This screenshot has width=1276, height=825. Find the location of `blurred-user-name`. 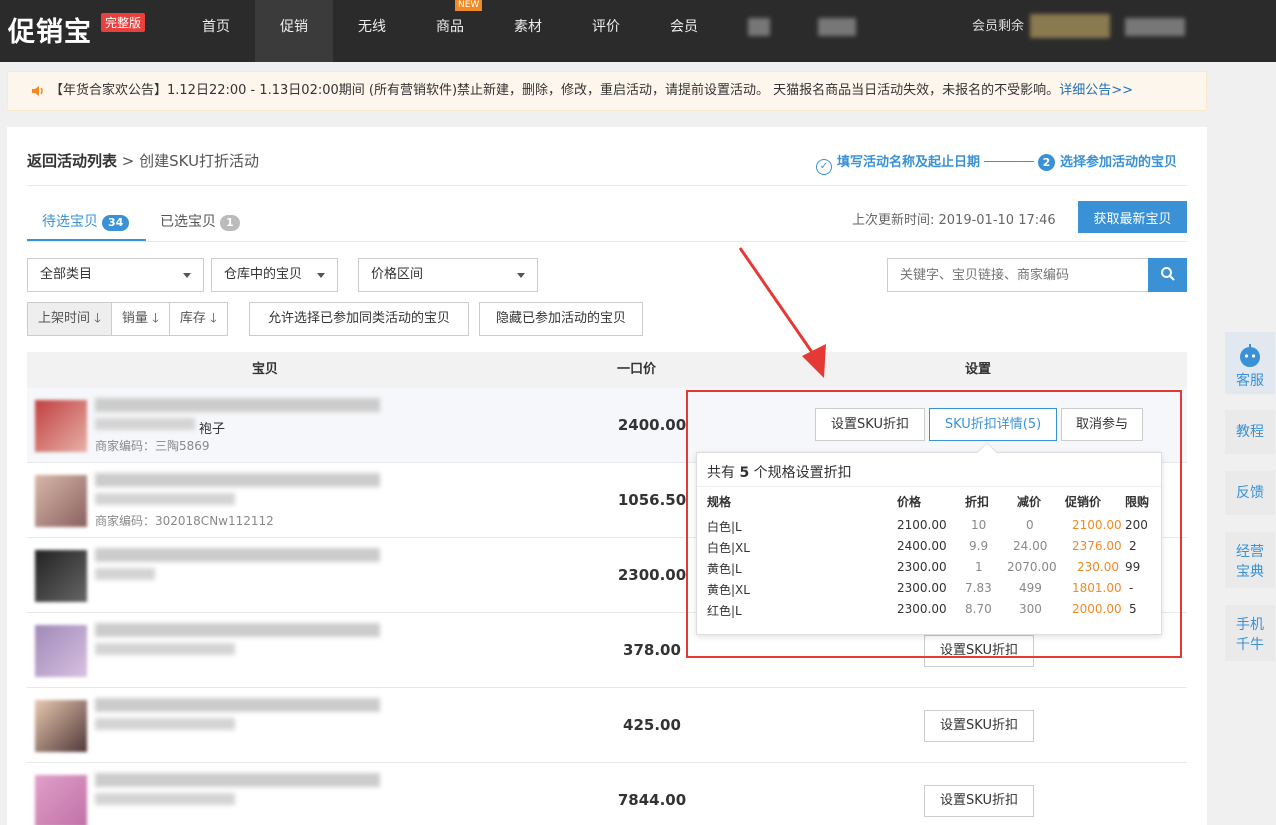

blurred-user-name is located at coordinates (1155, 27).